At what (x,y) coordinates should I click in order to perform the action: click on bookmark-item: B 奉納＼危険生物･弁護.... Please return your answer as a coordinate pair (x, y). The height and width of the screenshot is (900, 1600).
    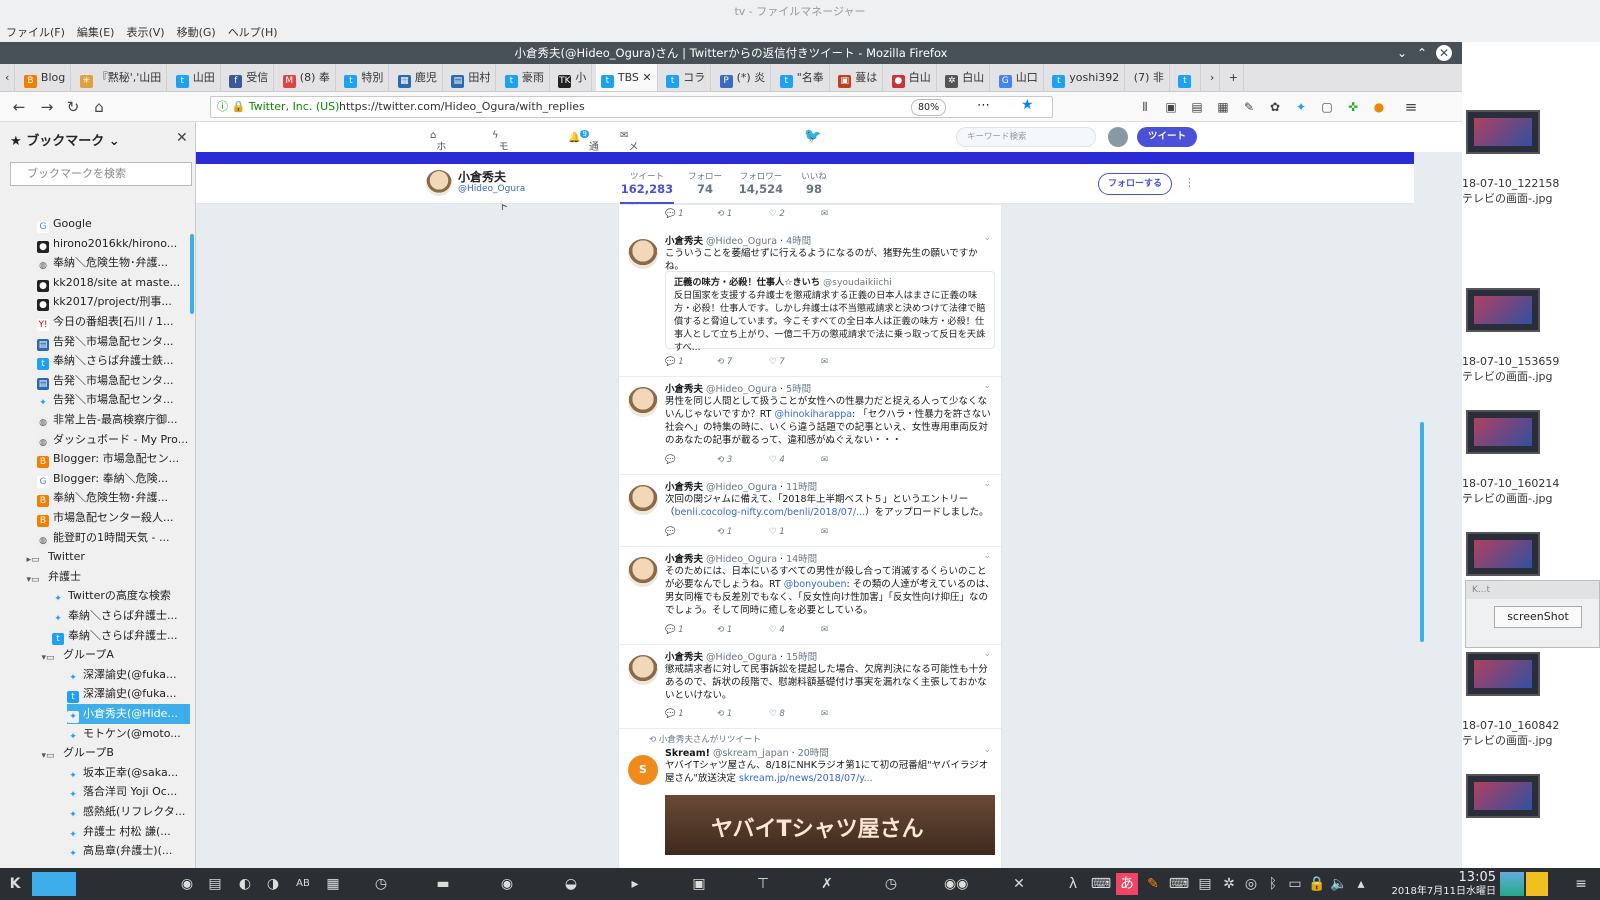
    Looking at the image, I should click on (113, 498).